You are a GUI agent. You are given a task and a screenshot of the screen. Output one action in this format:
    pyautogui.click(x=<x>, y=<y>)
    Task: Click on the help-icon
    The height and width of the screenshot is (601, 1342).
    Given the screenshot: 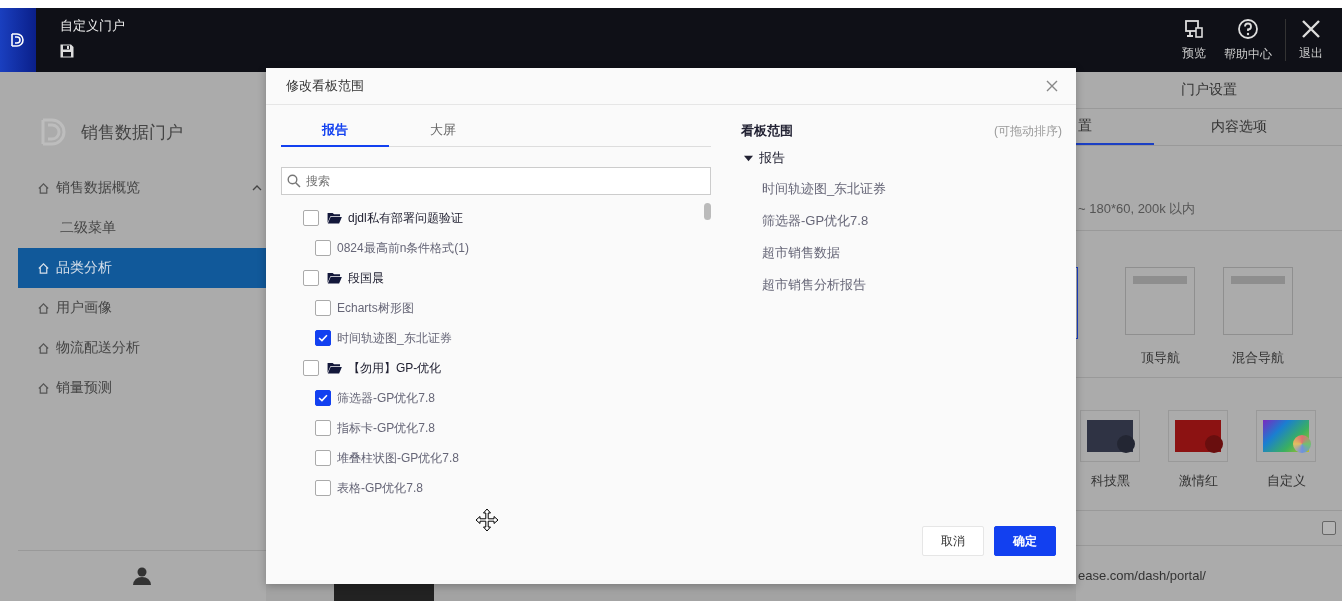 What is the action you would take?
    pyautogui.click(x=1248, y=28)
    